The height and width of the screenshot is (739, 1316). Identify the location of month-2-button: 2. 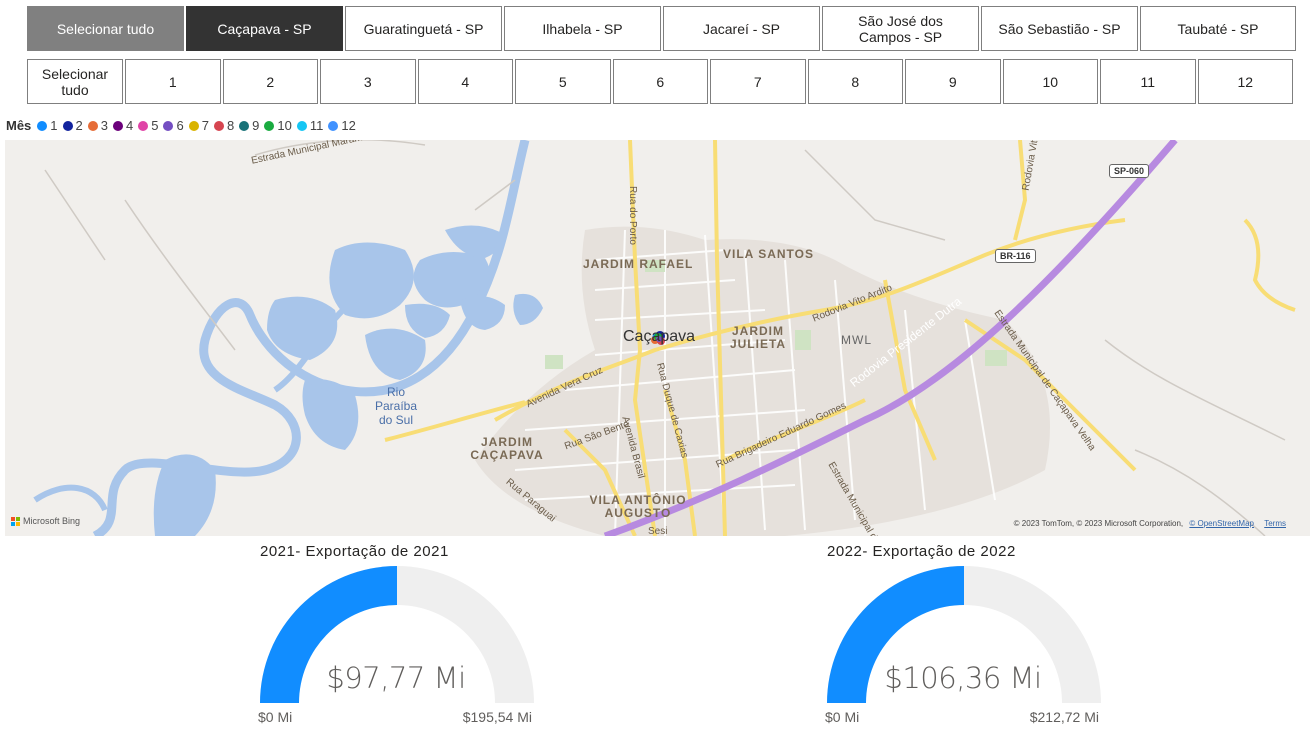
(270, 81).